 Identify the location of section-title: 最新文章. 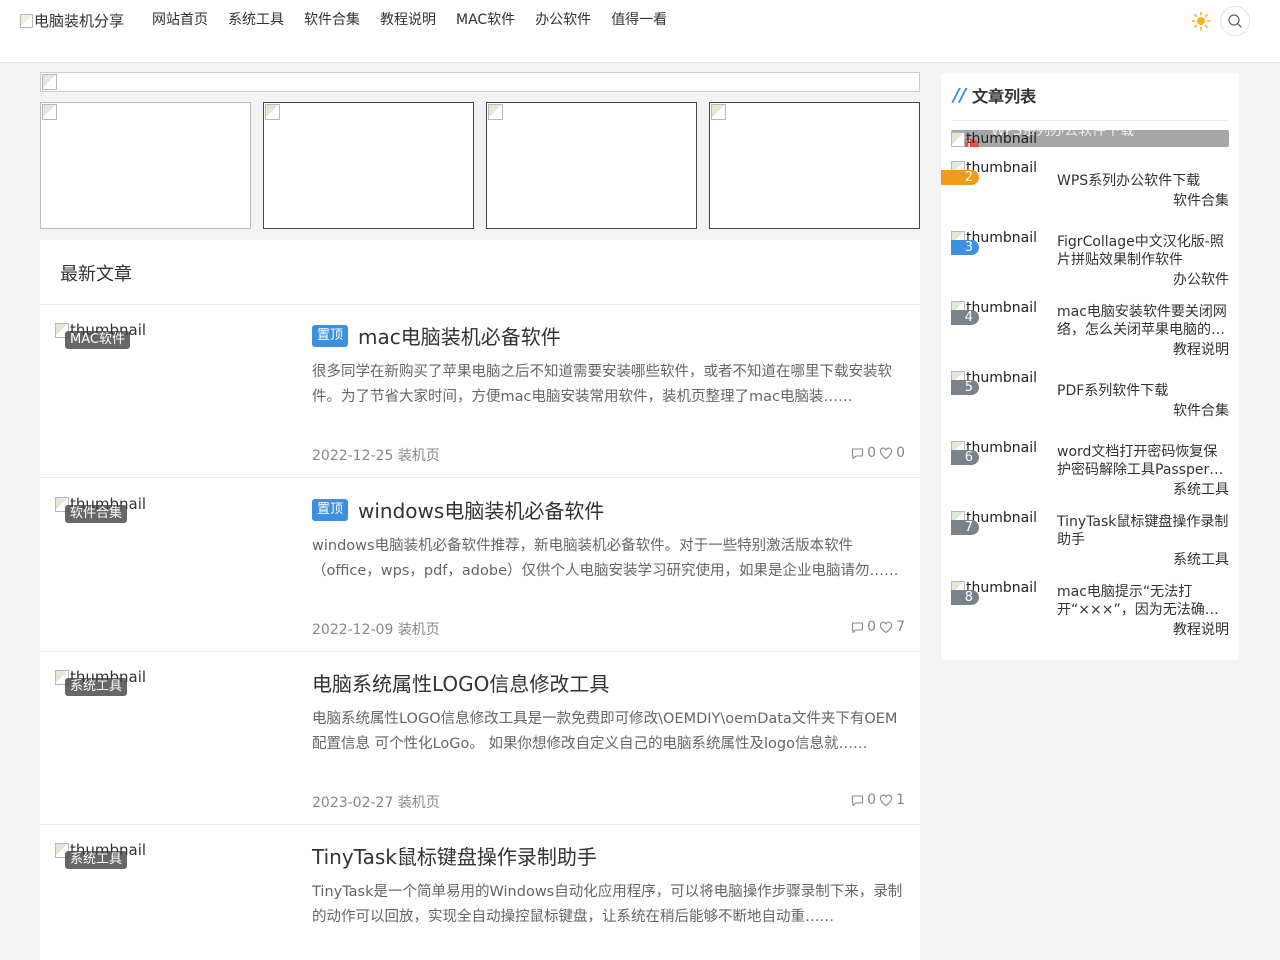
(96, 274).